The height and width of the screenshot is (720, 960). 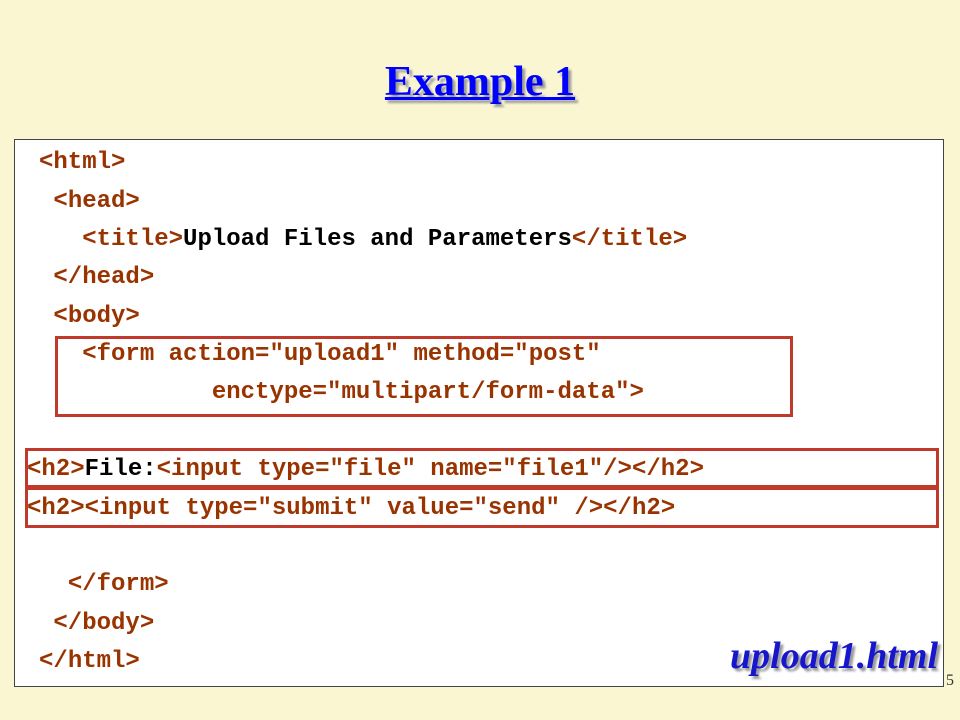 What do you see at coordinates (480, 82) in the screenshot?
I see `slide-title: Example 1` at bounding box center [480, 82].